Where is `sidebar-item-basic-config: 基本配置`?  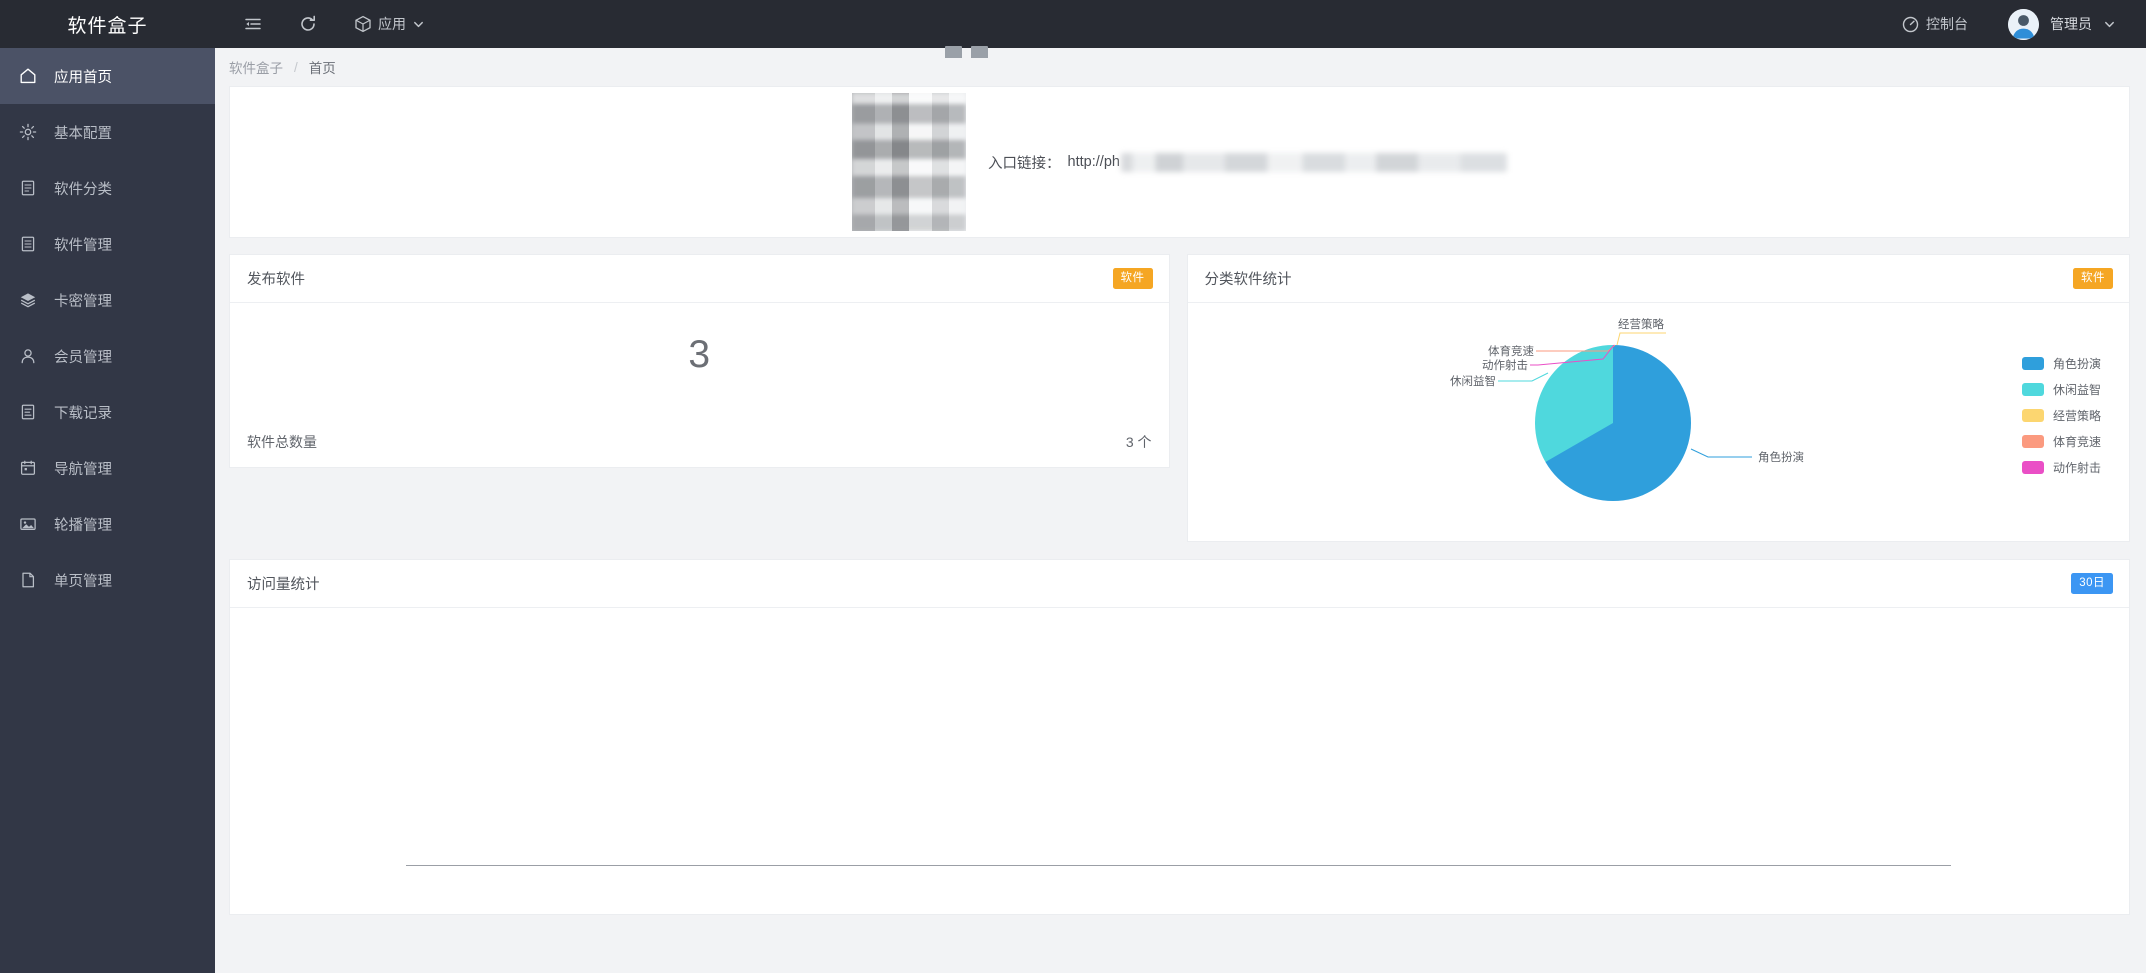 sidebar-item-basic-config: 基本配置 is located at coordinates (107, 132).